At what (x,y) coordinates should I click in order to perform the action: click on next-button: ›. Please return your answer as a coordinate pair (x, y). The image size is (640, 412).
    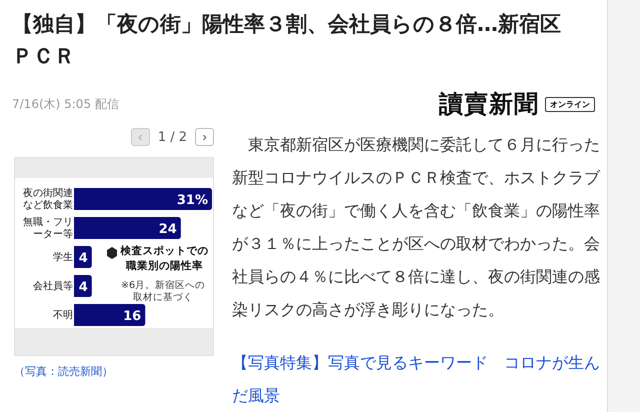
    Looking at the image, I should click on (204, 137).